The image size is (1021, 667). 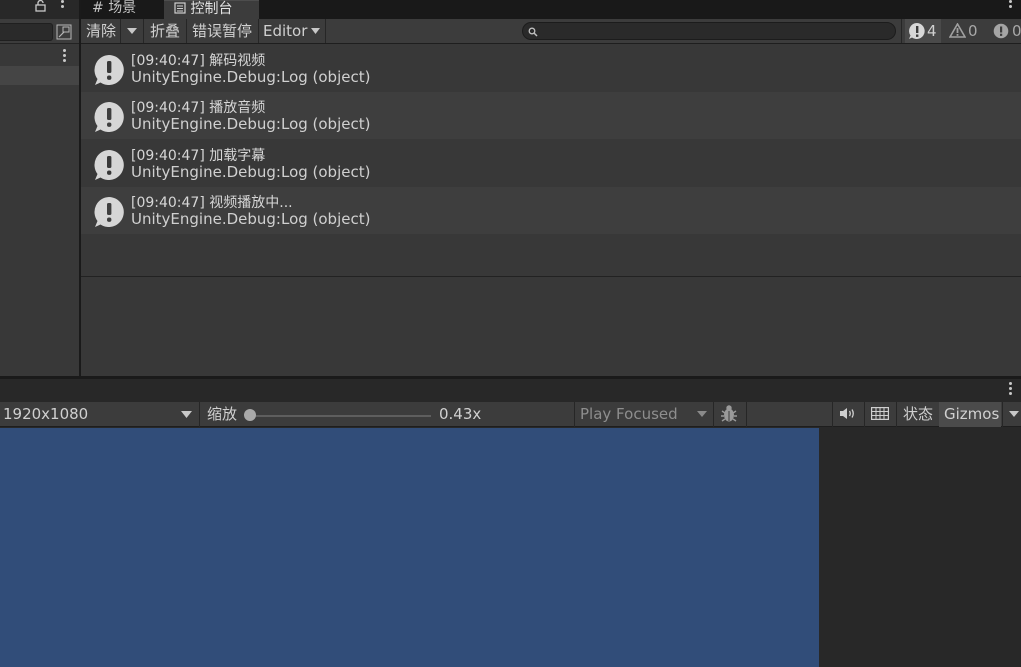 What do you see at coordinates (848, 413) in the screenshot?
I see `speaker-icon` at bounding box center [848, 413].